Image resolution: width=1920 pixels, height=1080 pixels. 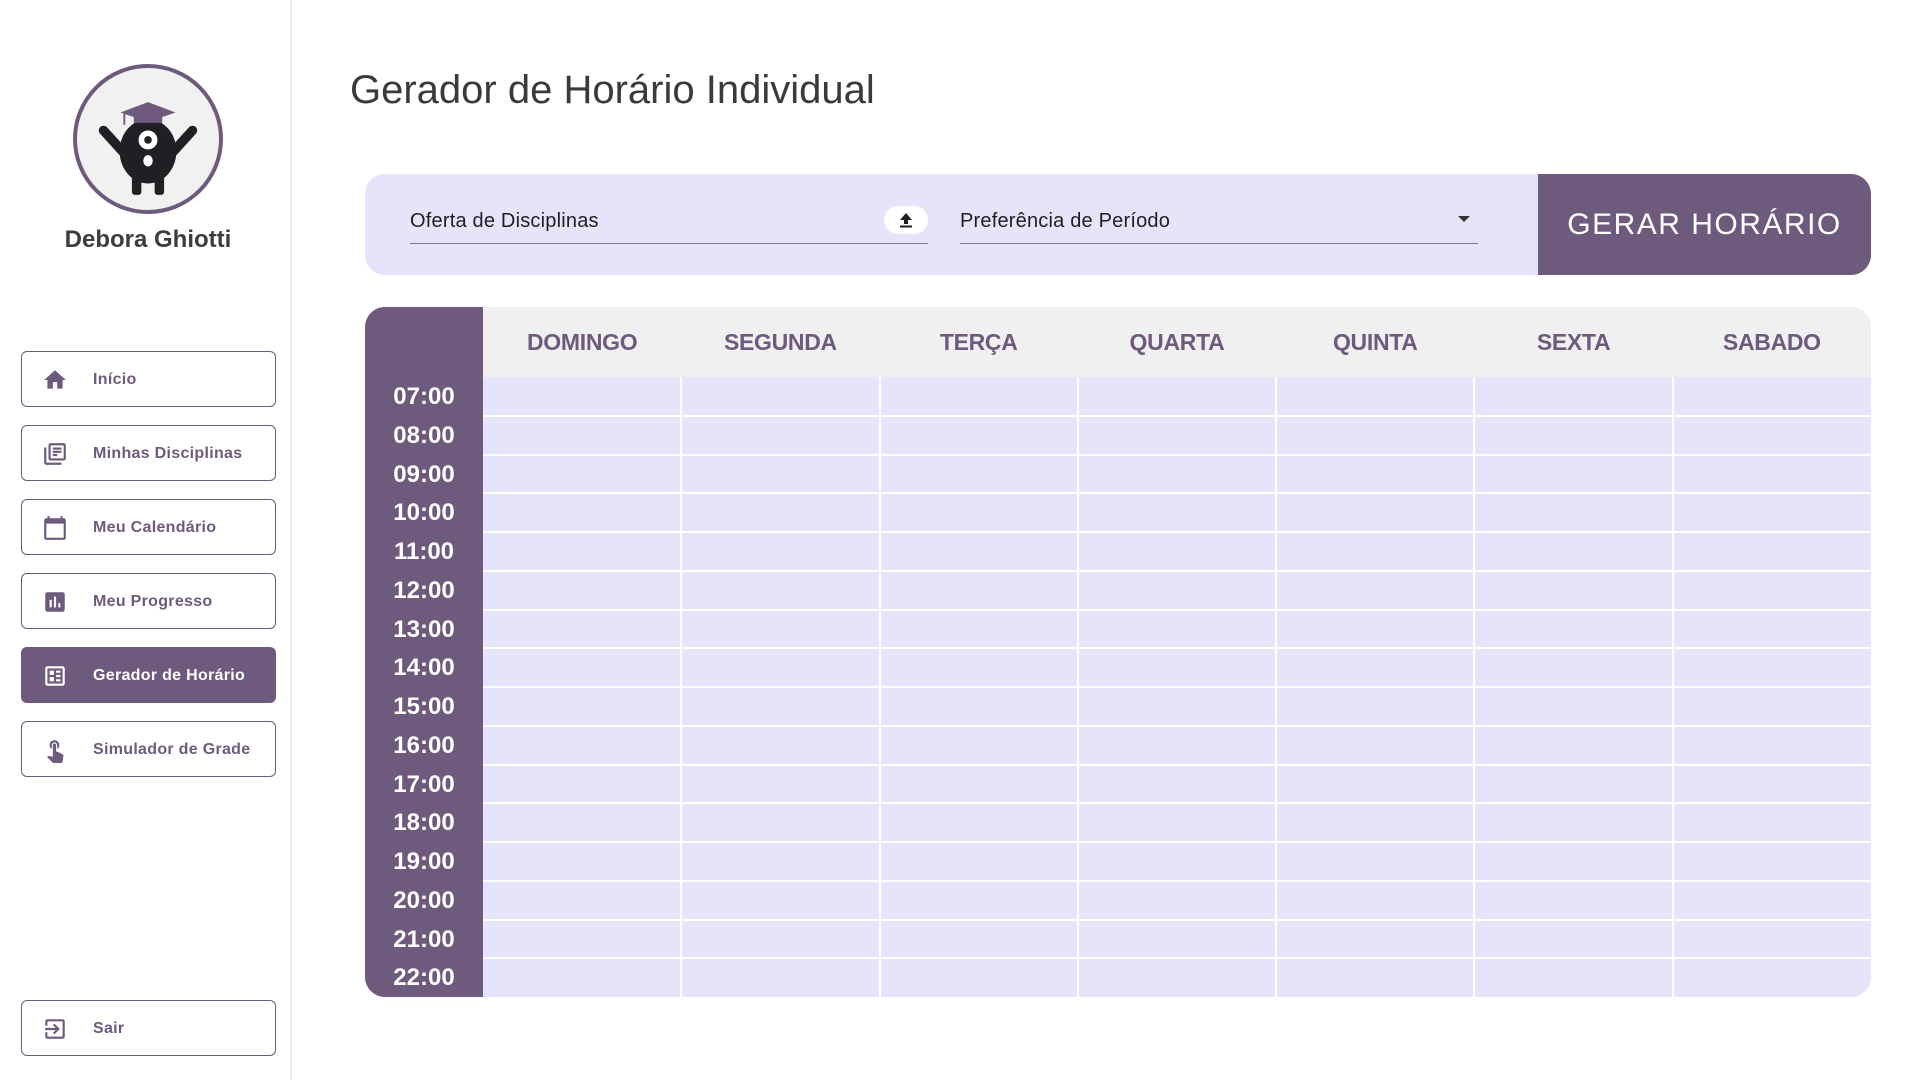 I want to click on avatar, so click(x=148, y=139).